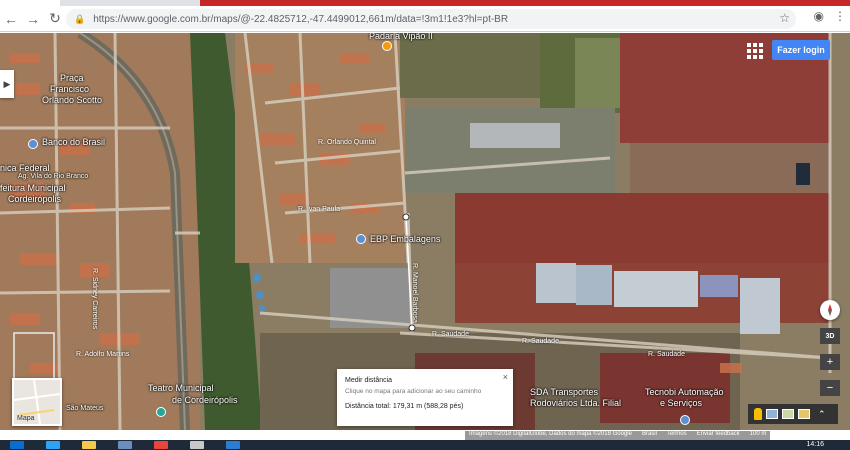 Image resolution: width=850 pixels, height=450 pixels. I want to click on sign-in-button: Fazer login, so click(801, 50).